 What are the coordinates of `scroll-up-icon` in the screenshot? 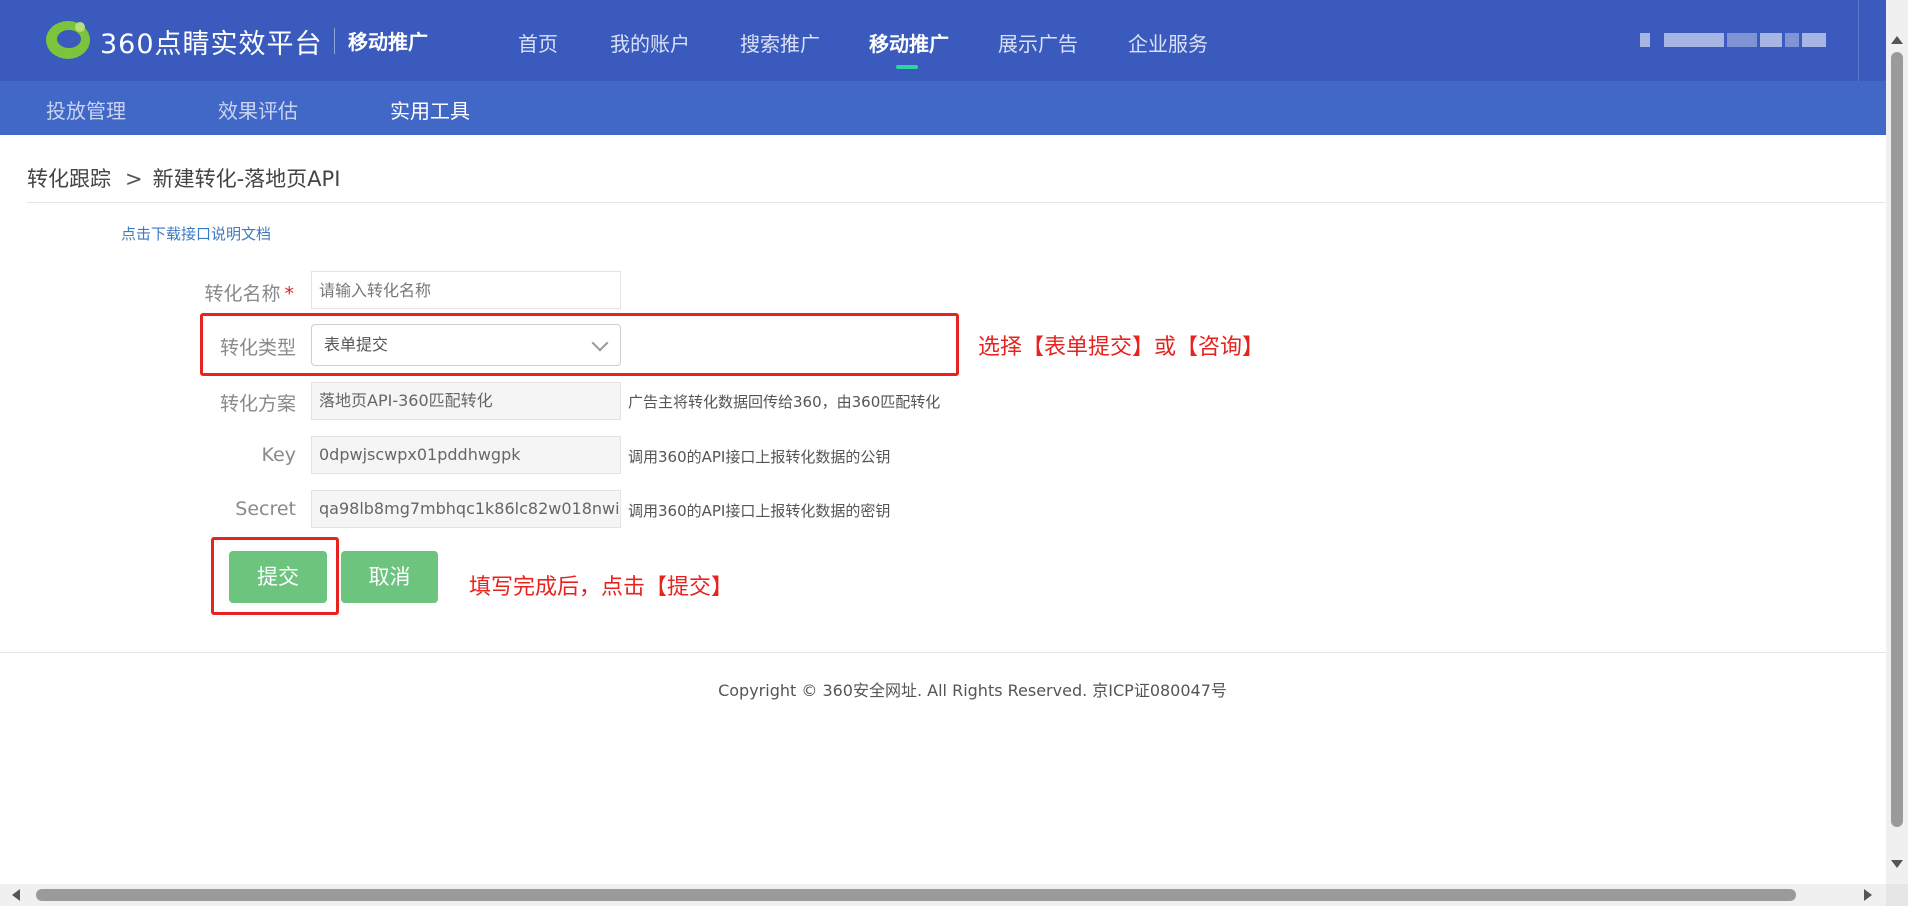 It's located at (1897, 40).